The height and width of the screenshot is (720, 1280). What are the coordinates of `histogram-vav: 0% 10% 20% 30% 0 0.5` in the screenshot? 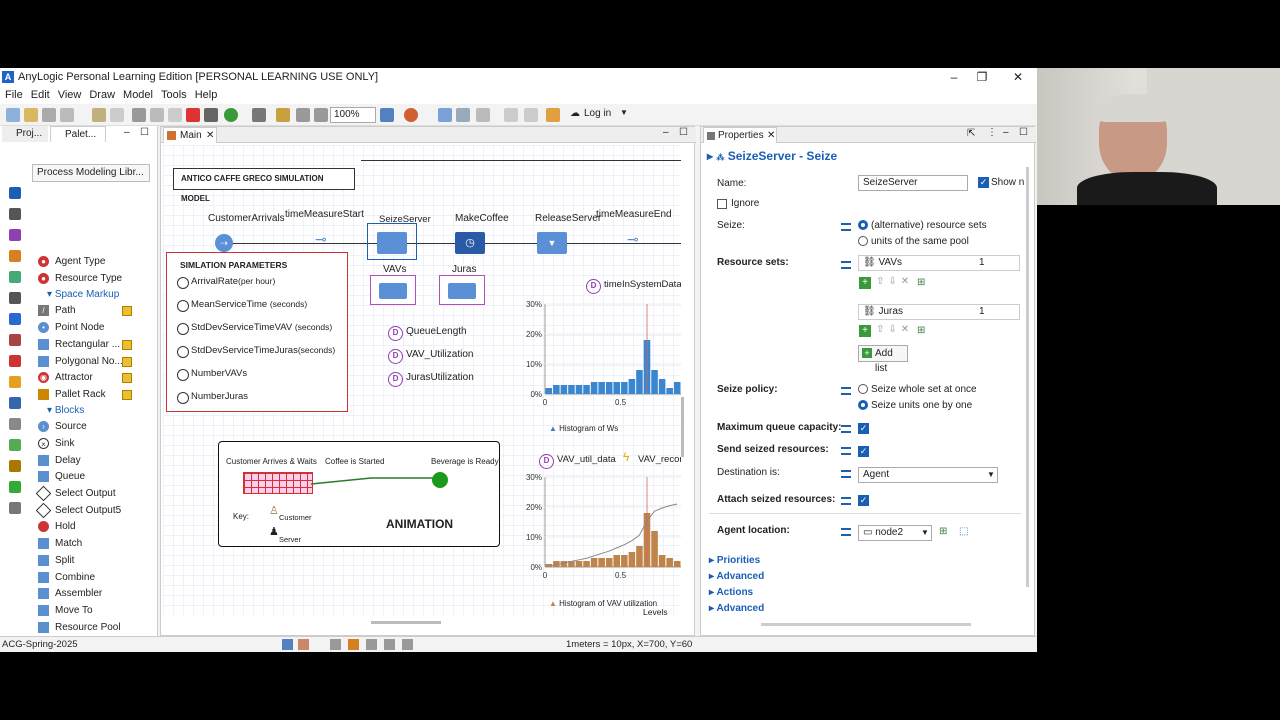 It's located at (598, 537).